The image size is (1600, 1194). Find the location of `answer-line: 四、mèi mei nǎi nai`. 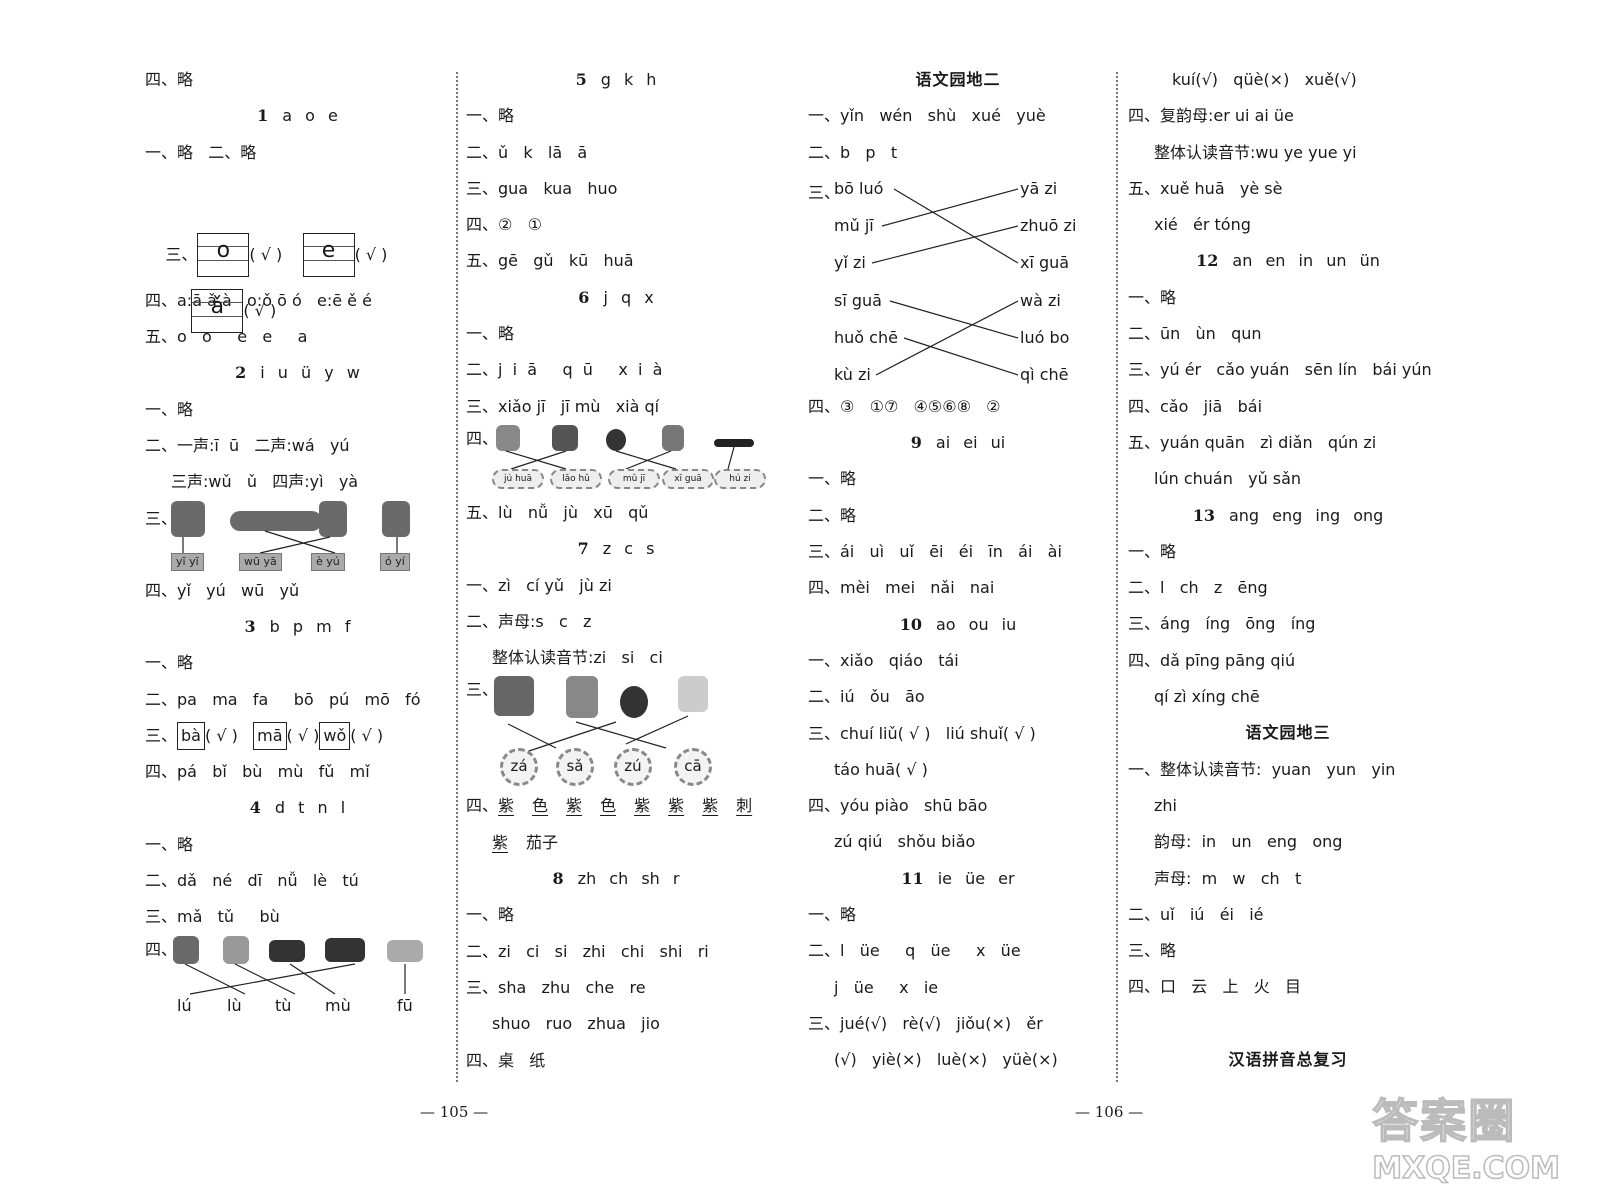

answer-line: 四、mèi mei nǎi nai is located at coordinates (901, 588).